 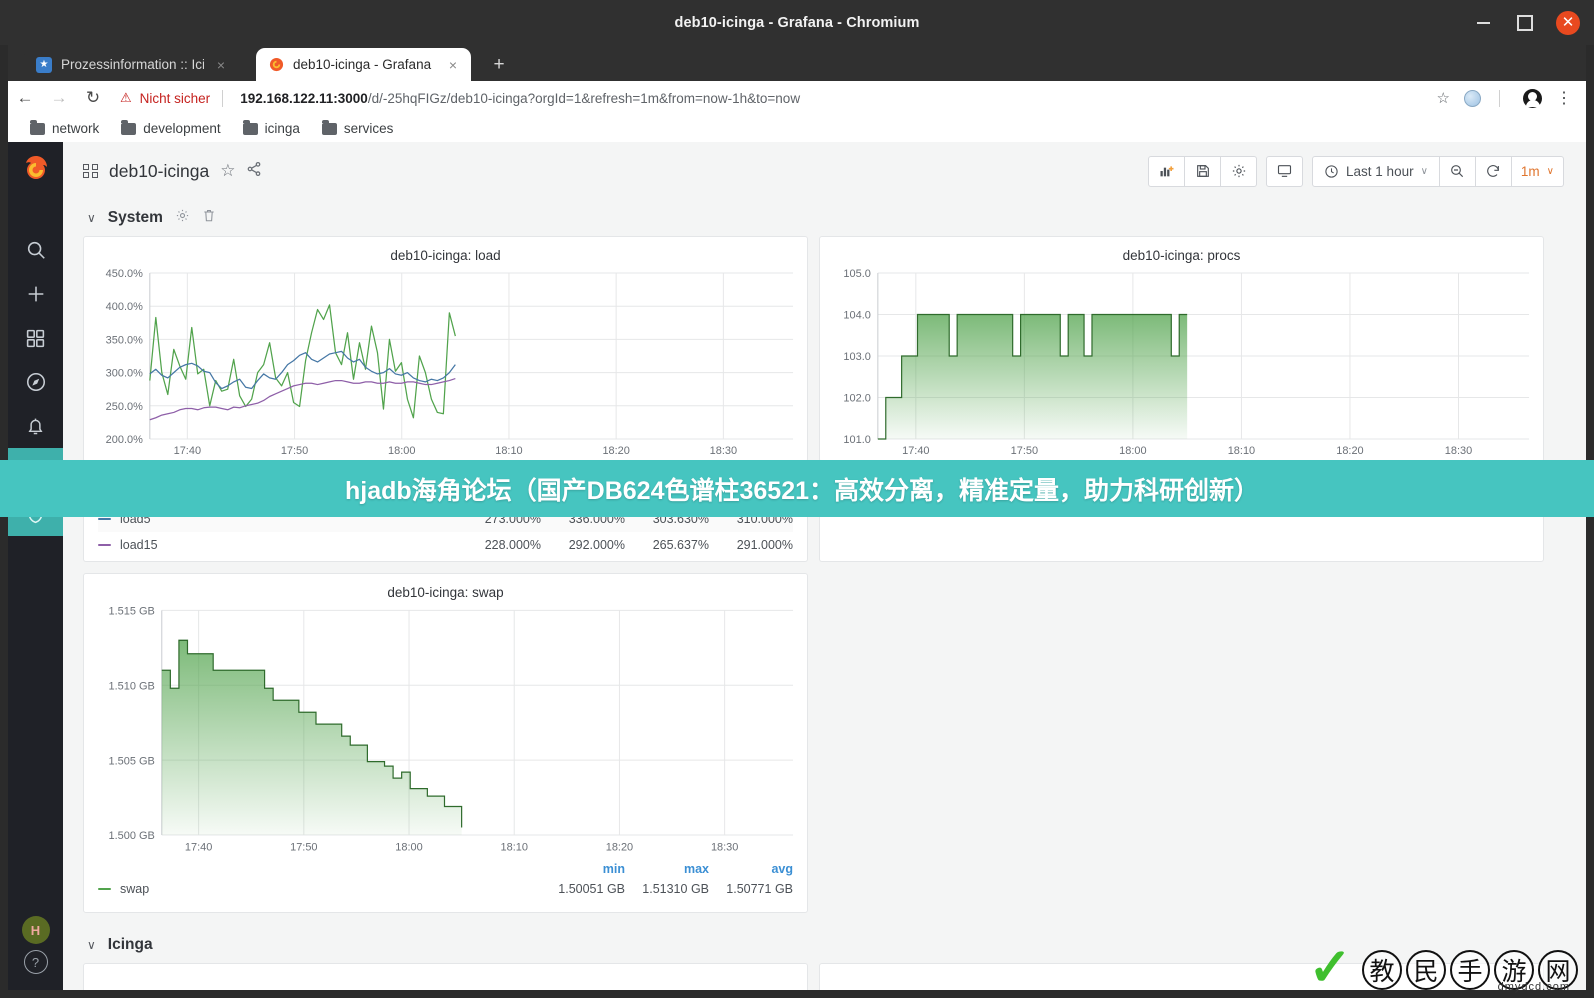 What do you see at coordinates (751, 869) in the screenshot?
I see `legend-col-avg: avg` at bounding box center [751, 869].